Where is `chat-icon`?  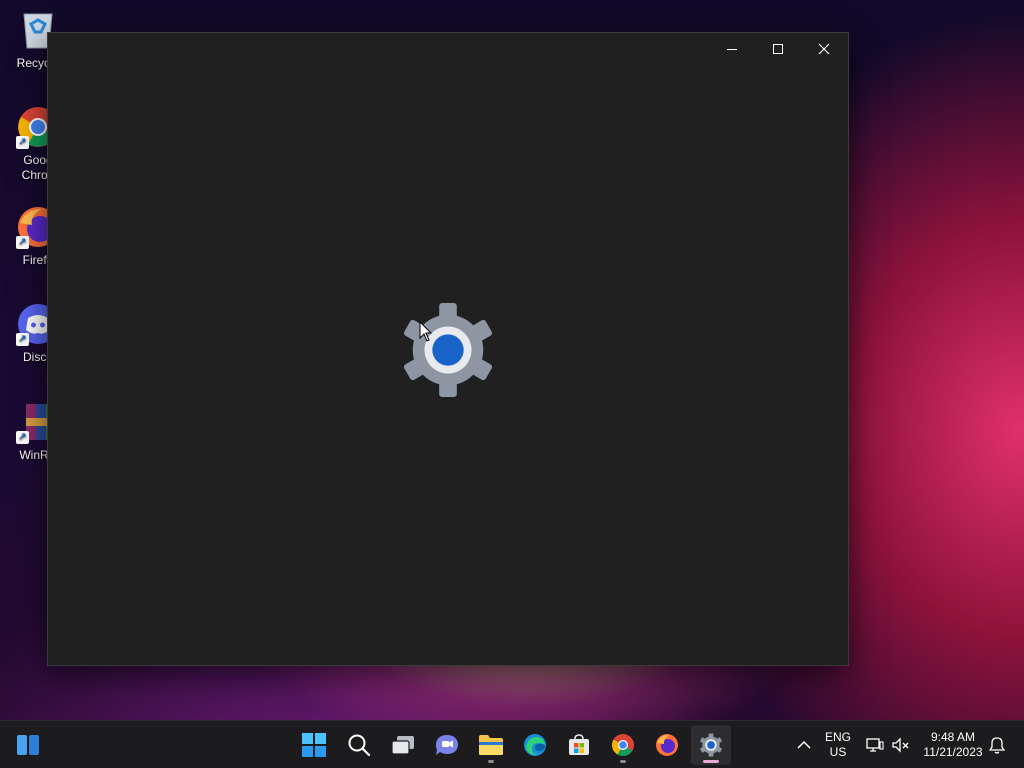 chat-icon is located at coordinates (447, 745).